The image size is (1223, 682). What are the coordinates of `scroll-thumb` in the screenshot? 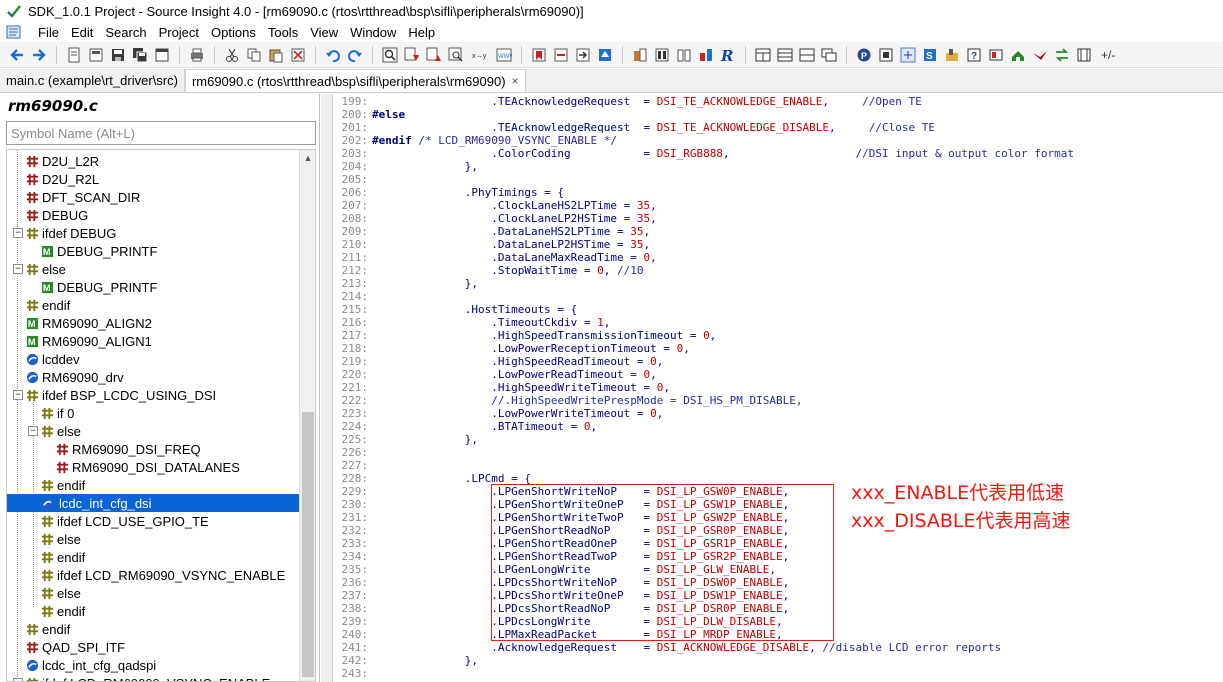 It's located at (308, 544).